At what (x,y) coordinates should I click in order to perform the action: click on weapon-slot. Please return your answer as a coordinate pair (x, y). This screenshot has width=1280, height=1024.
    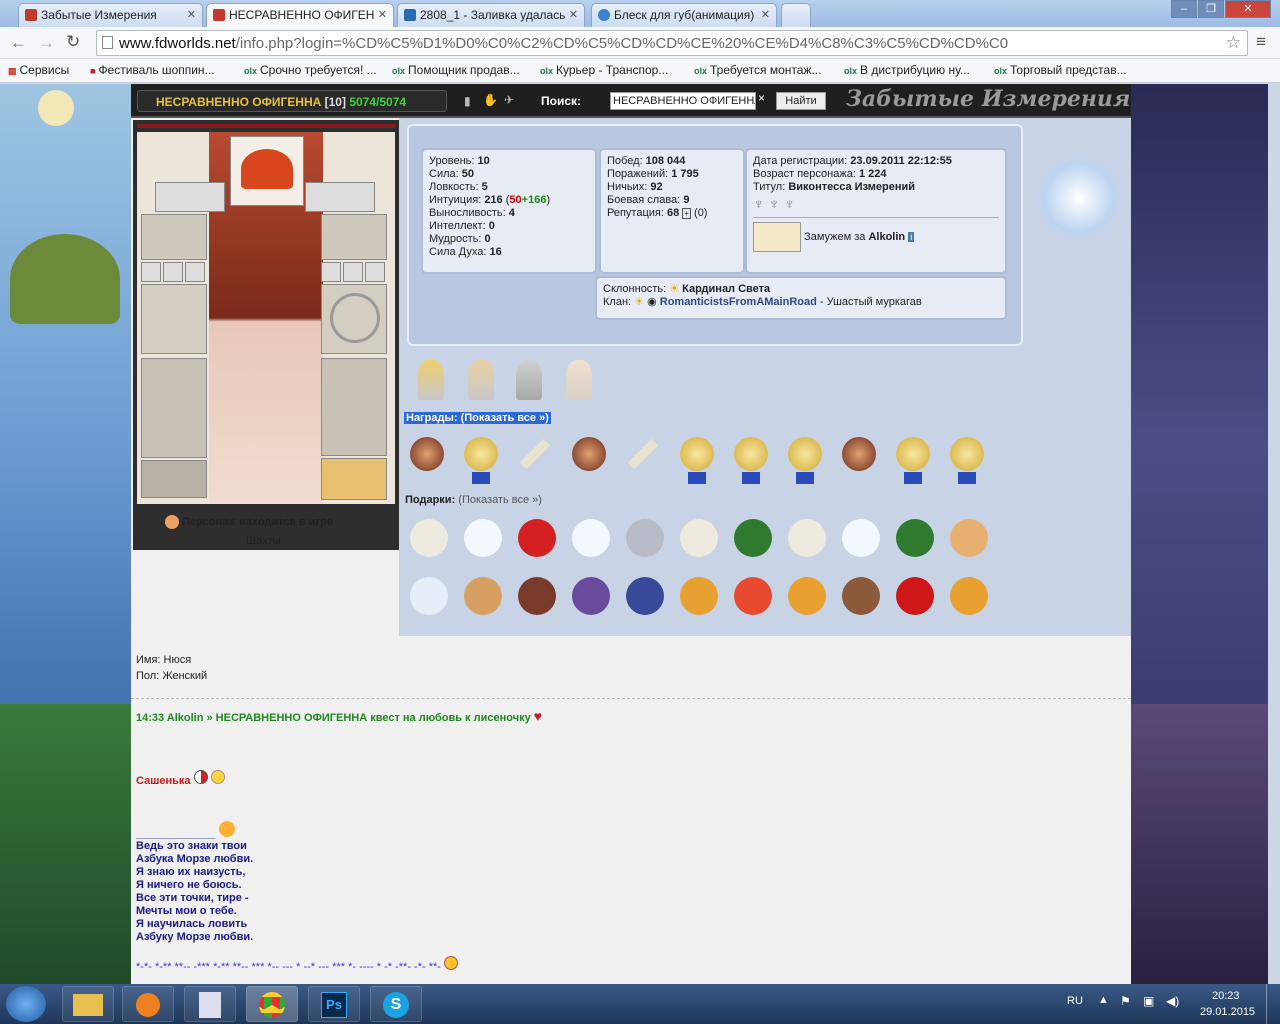
    Looking at the image, I should click on (174, 319).